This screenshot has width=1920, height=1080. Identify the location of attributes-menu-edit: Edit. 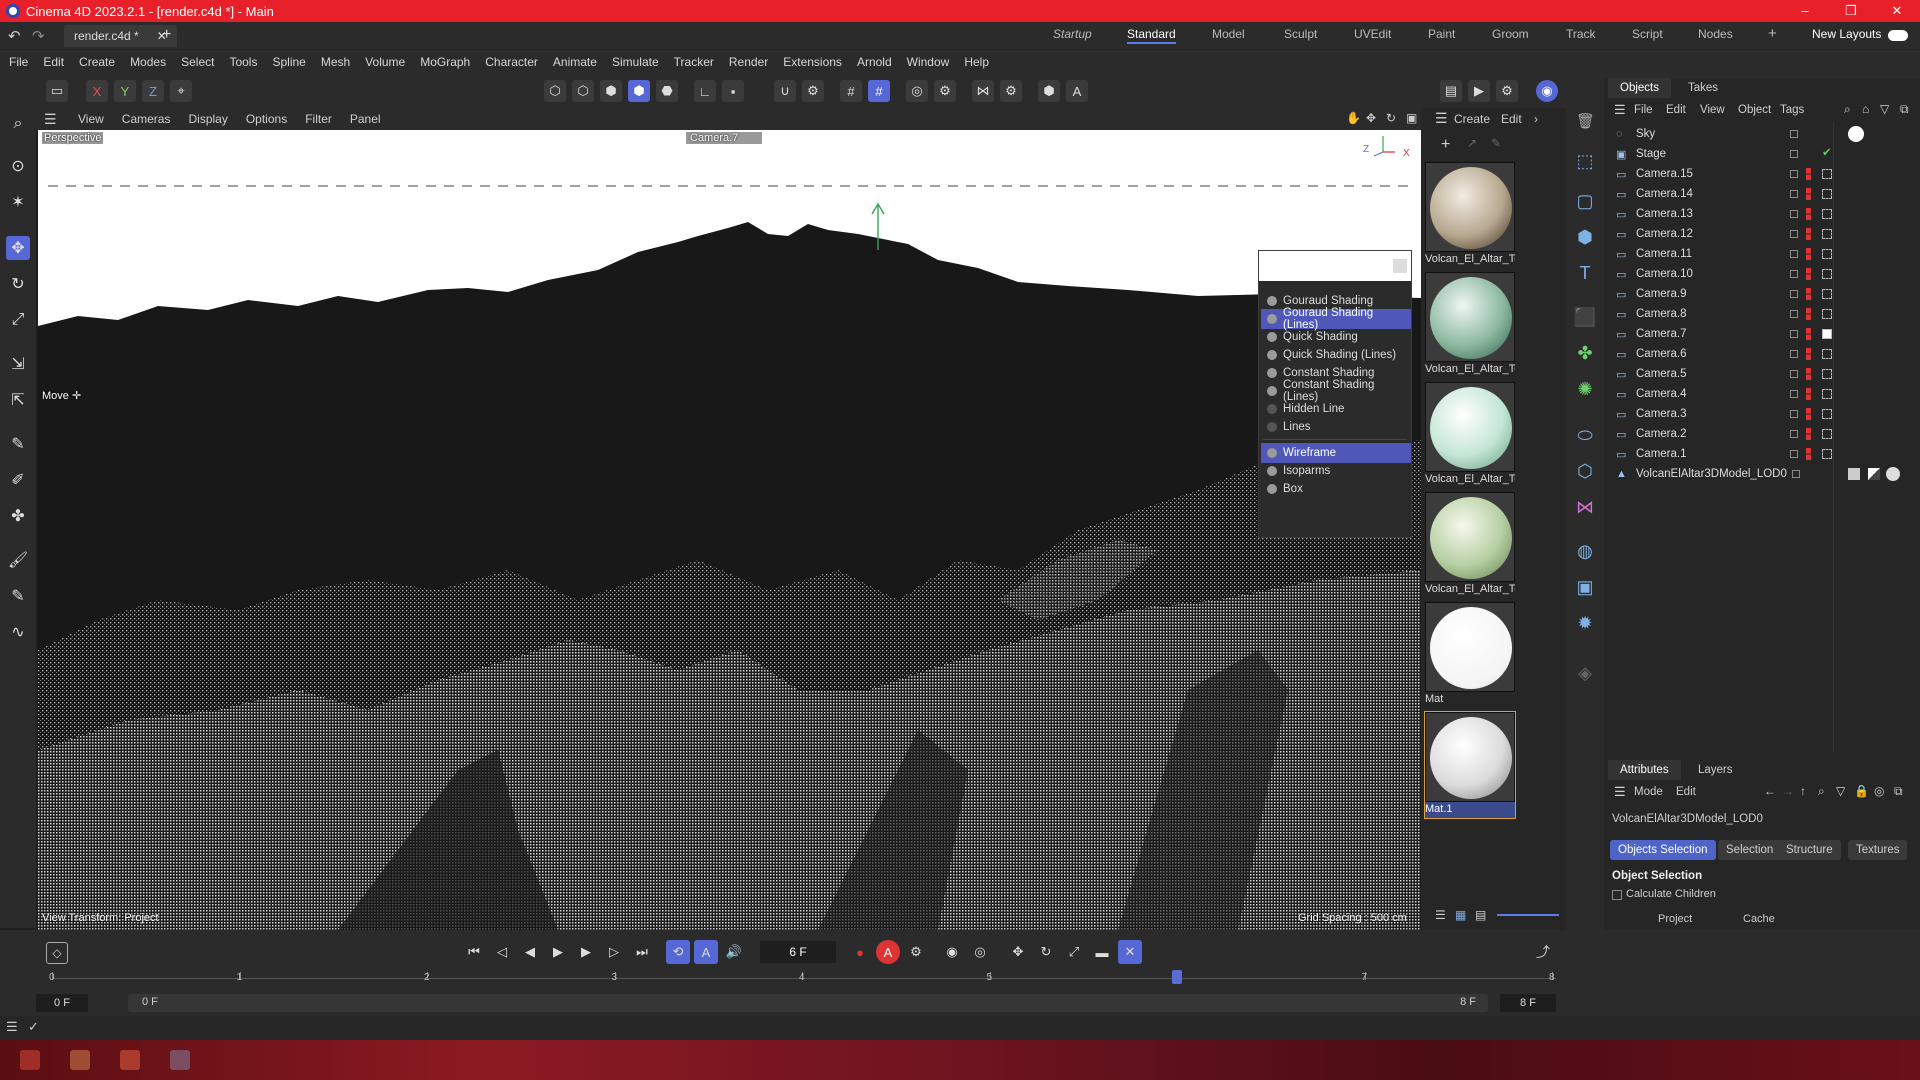
(1686, 792).